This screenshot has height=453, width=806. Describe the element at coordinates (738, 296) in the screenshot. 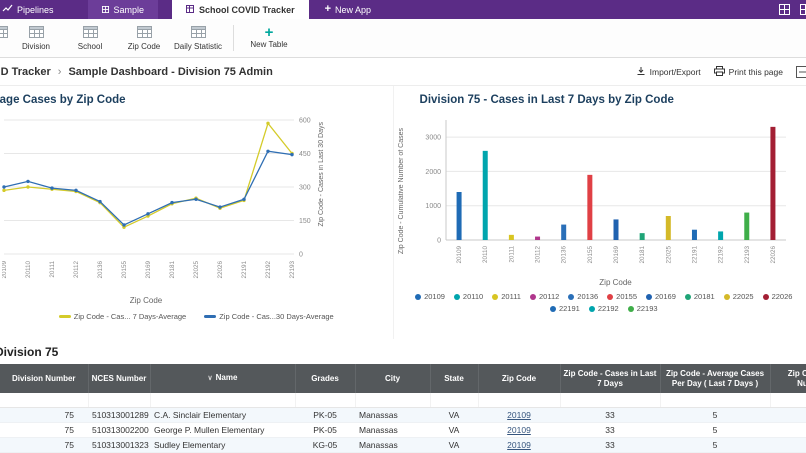

I see `legend-item: 22025` at that location.